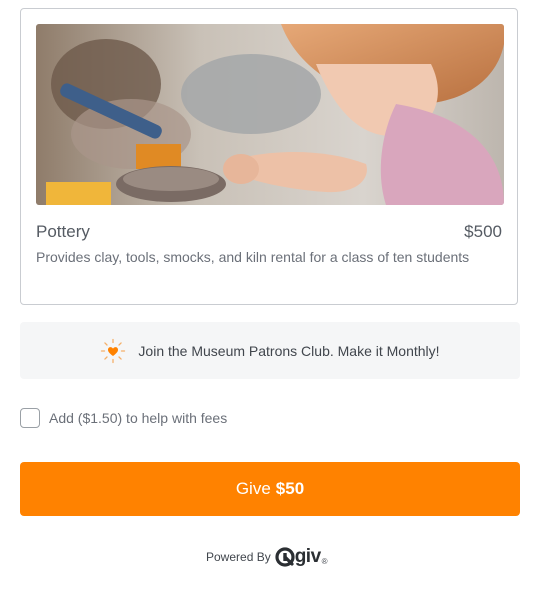 Image resolution: width=541 pixels, height=592 pixels. What do you see at coordinates (238, 557) in the screenshot?
I see `powered-by-text: Powered By` at bounding box center [238, 557].